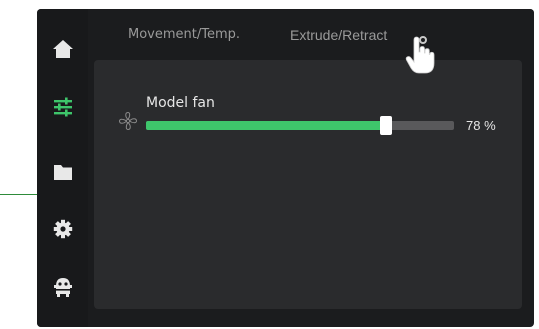 Image resolution: width=539 pixels, height=329 pixels. I want to click on tab-bar: Movement/Temp. Extrude/Retract, so click(311, 29).